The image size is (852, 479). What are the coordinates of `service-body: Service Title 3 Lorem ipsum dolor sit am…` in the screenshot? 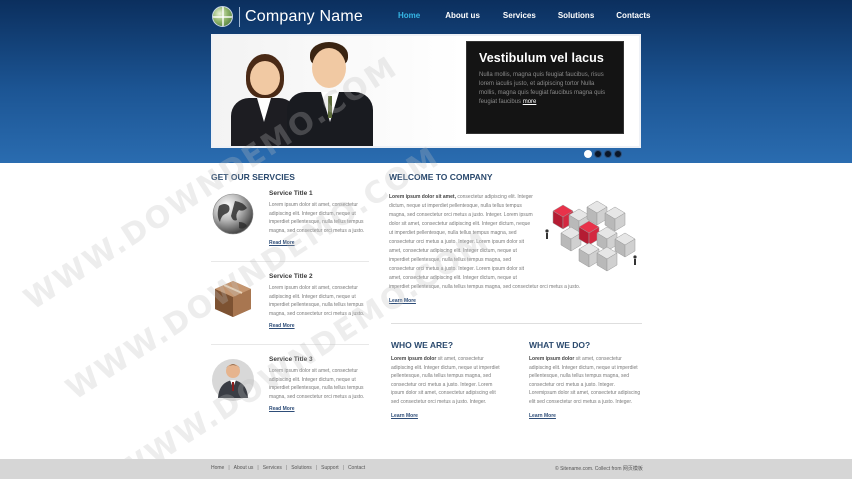 It's located at (319, 384).